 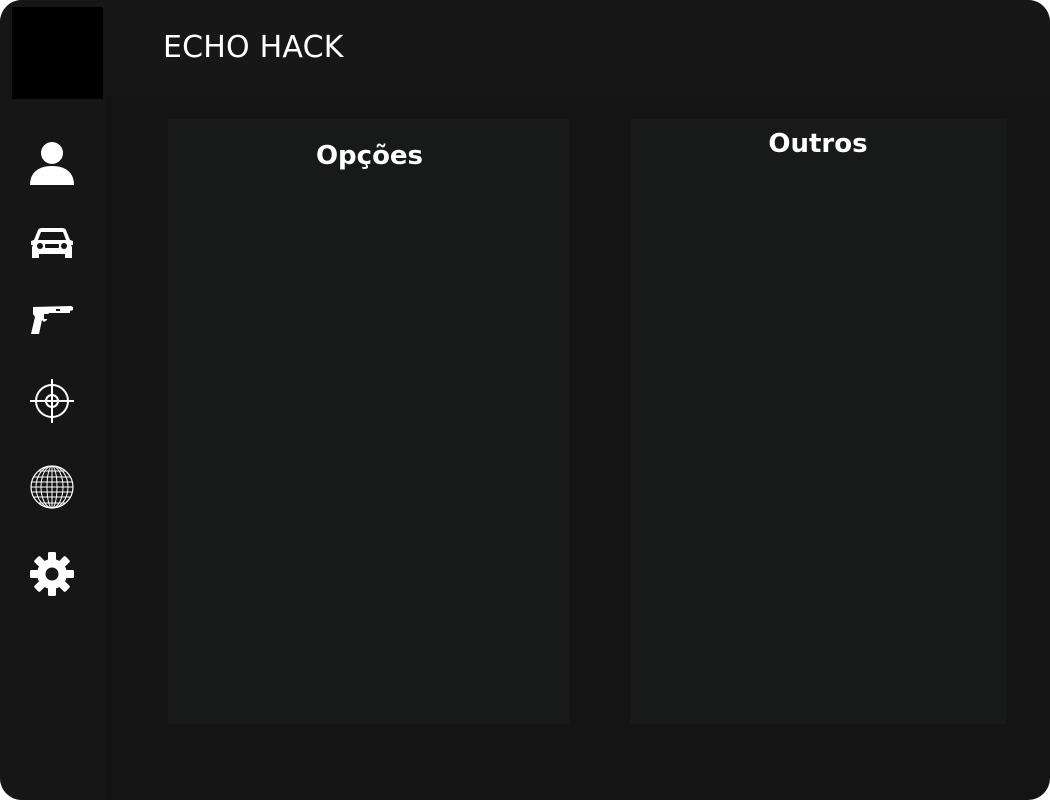 I want to click on logo, so click(x=57, y=53).